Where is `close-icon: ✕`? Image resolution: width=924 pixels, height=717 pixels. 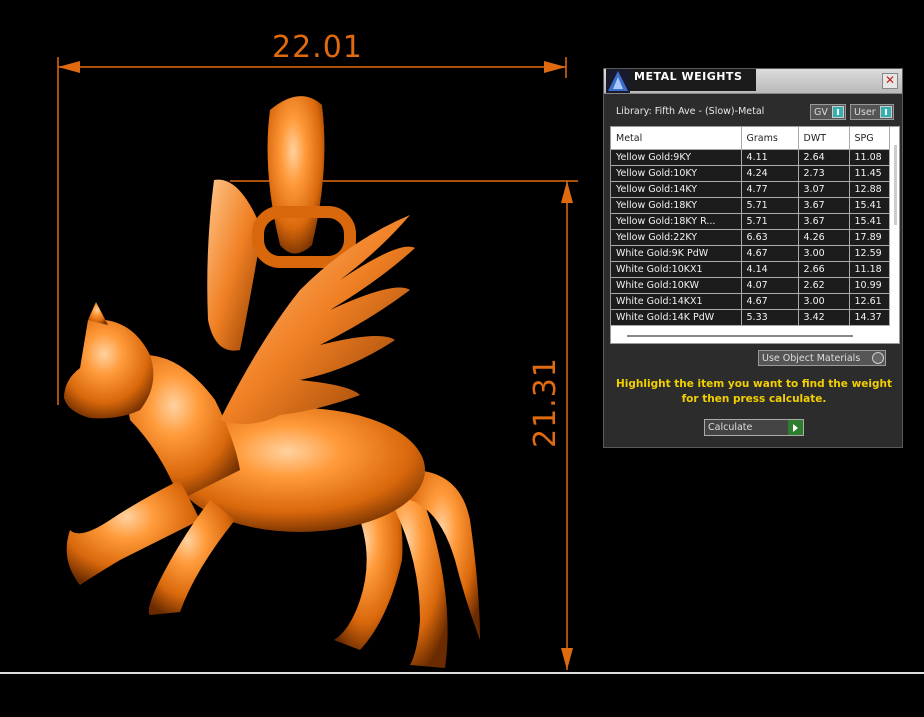
close-icon: ✕ is located at coordinates (890, 80).